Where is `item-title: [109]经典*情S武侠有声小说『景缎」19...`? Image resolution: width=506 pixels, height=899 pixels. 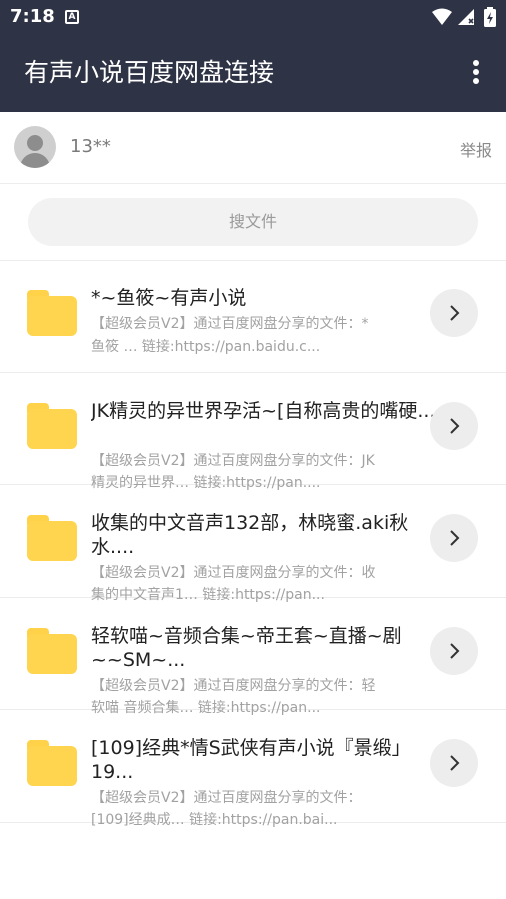 item-title: [109]经典*情S武侠有声小说『景缎」19... is located at coordinates (251, 760).